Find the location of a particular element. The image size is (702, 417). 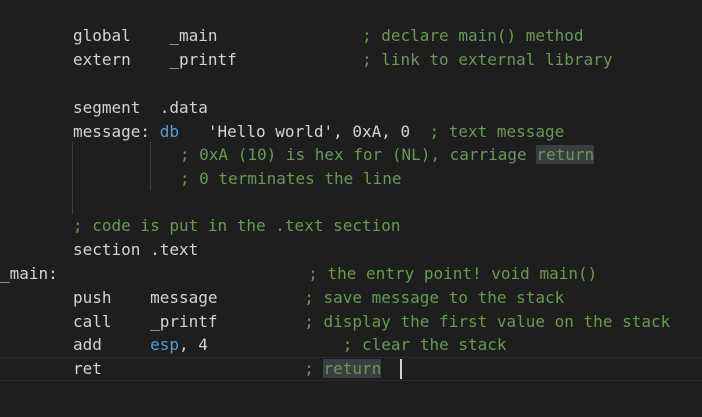

code-token: ret is located at coordinates (87, 368).